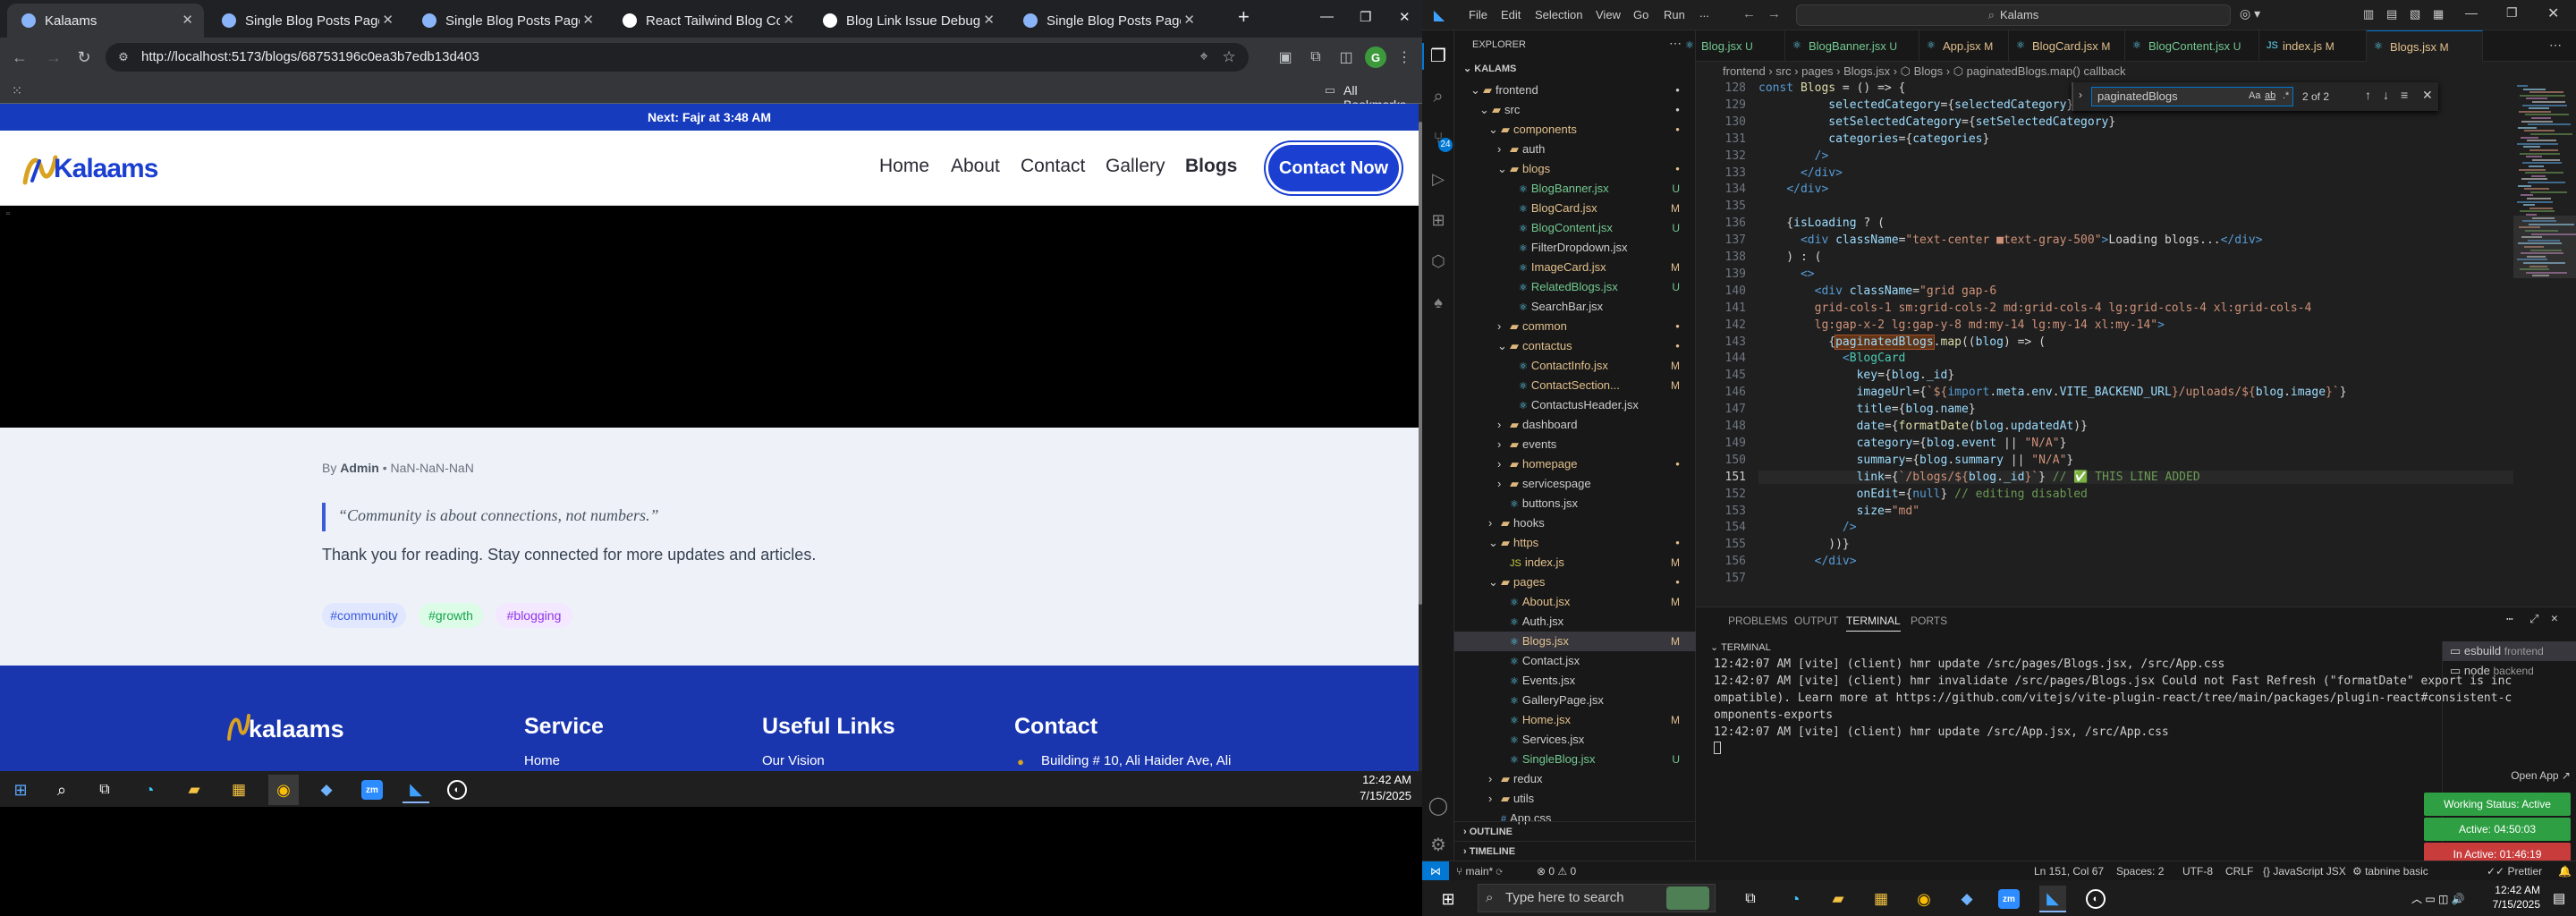 This screenshot has width=2576, height=916. I want to click on file-item: ⚛ GalleryPage.jsx, so click(1575, 700).